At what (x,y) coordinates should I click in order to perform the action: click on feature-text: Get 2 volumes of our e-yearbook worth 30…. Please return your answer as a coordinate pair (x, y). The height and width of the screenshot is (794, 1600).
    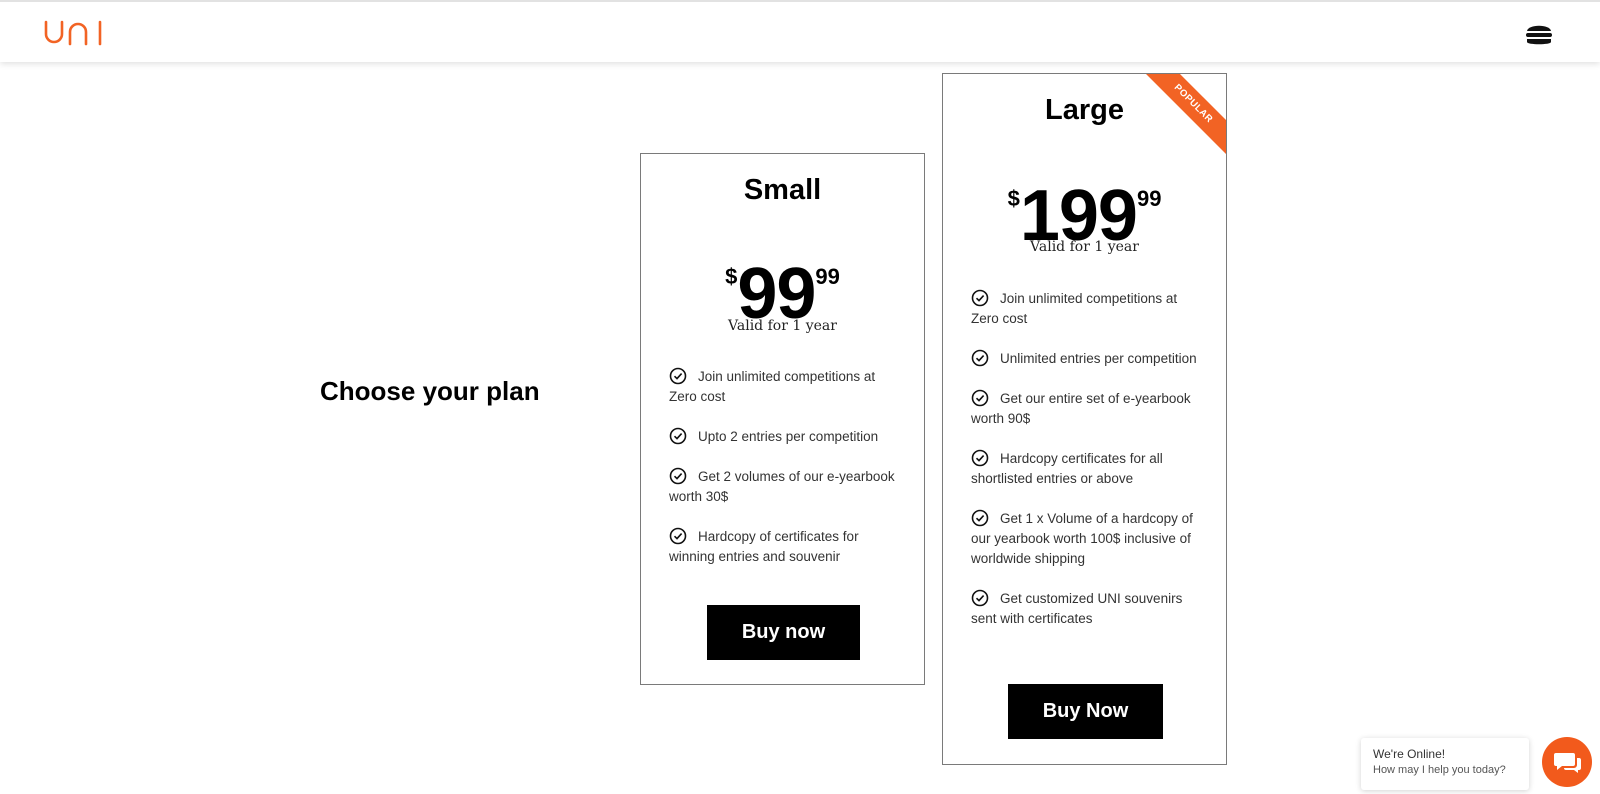
    Looking at the image, I should click on (782, 486).